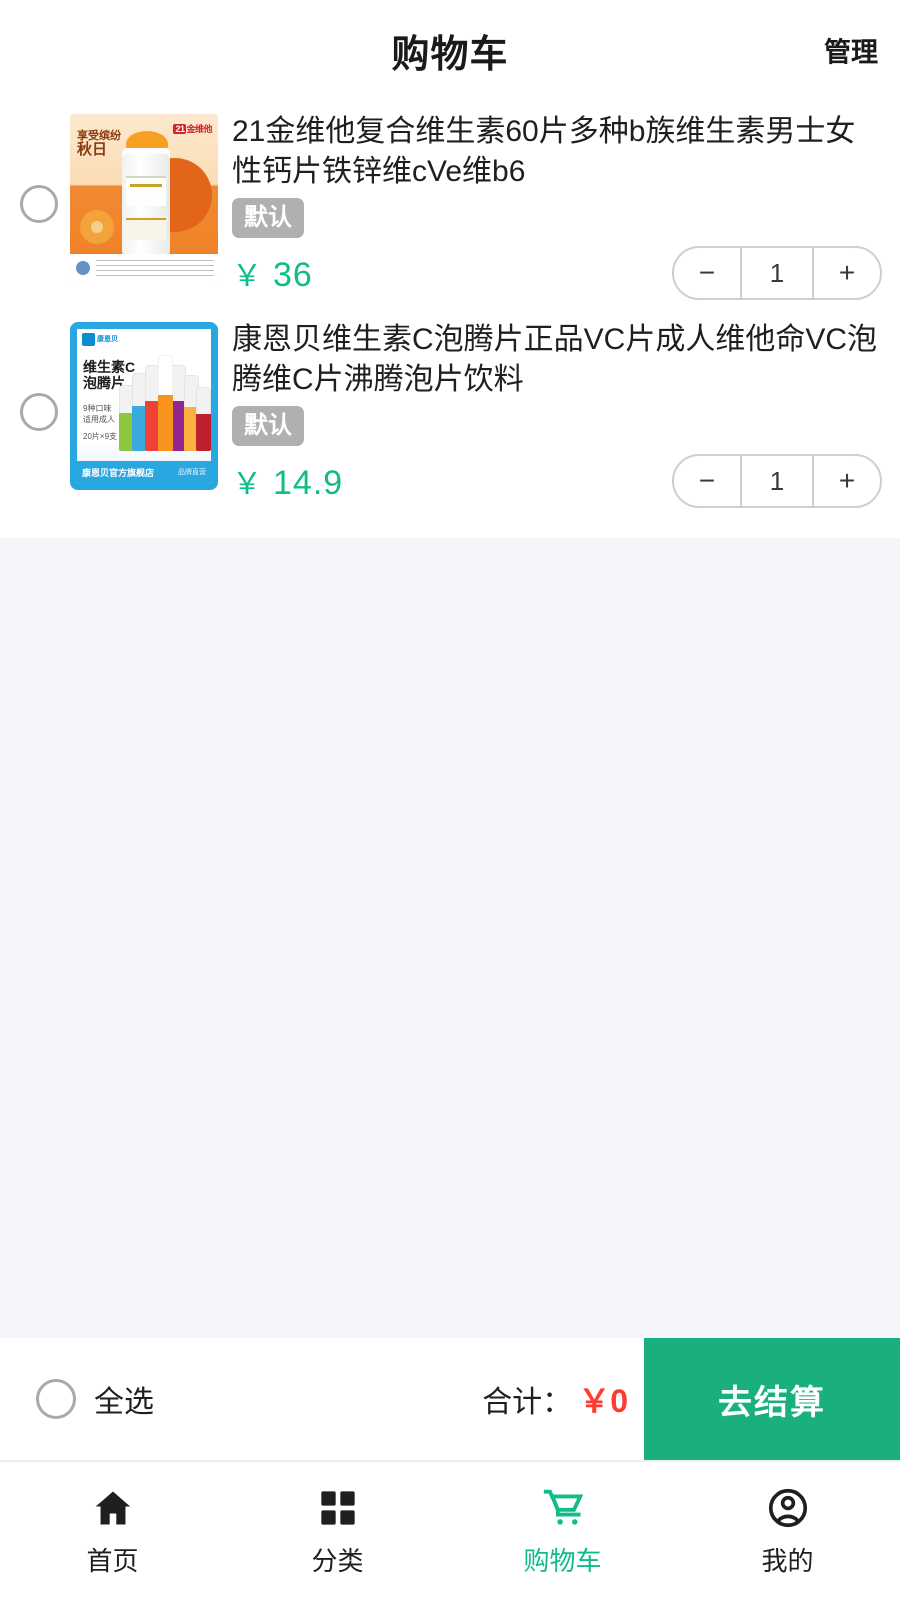 The height and width of the screenshot is (1600, 900). I want to click on tab-category: 分类, so click(337, 1531).